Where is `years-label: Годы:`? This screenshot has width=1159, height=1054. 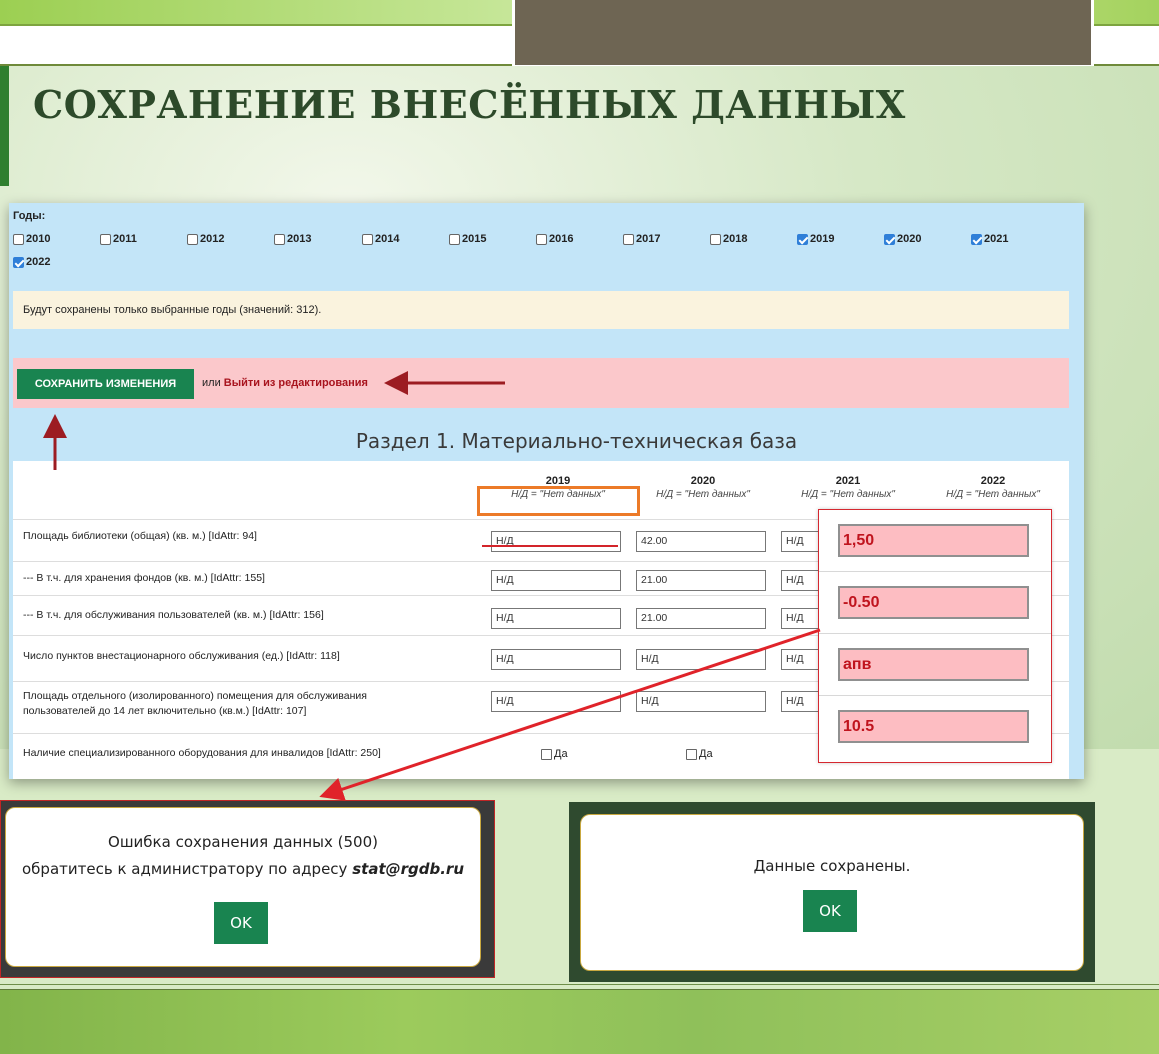
years-label: Годы: is located at coordinates (29, 216).